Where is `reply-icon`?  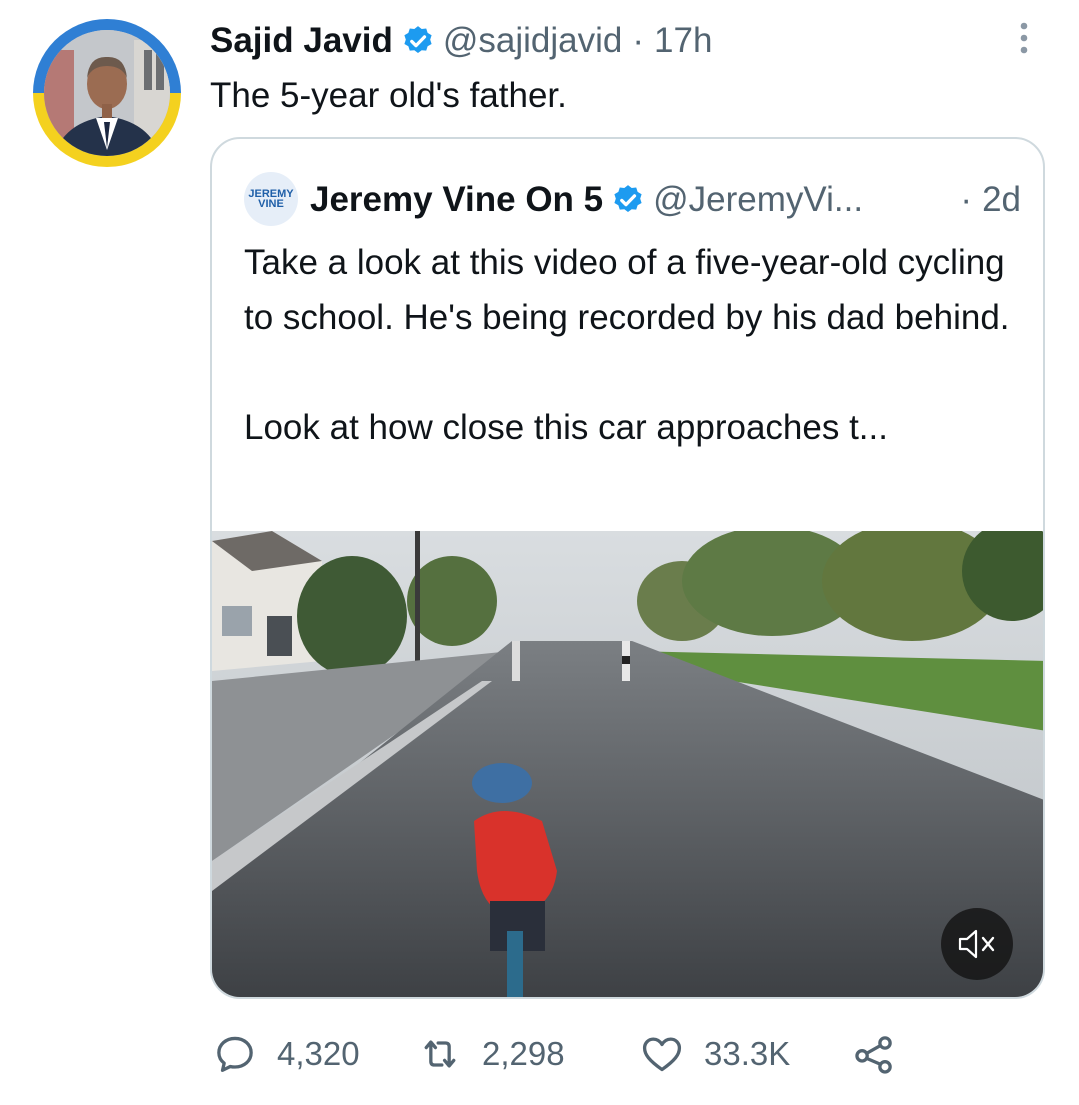
reply-icon is located at coordinates (235, 1054).